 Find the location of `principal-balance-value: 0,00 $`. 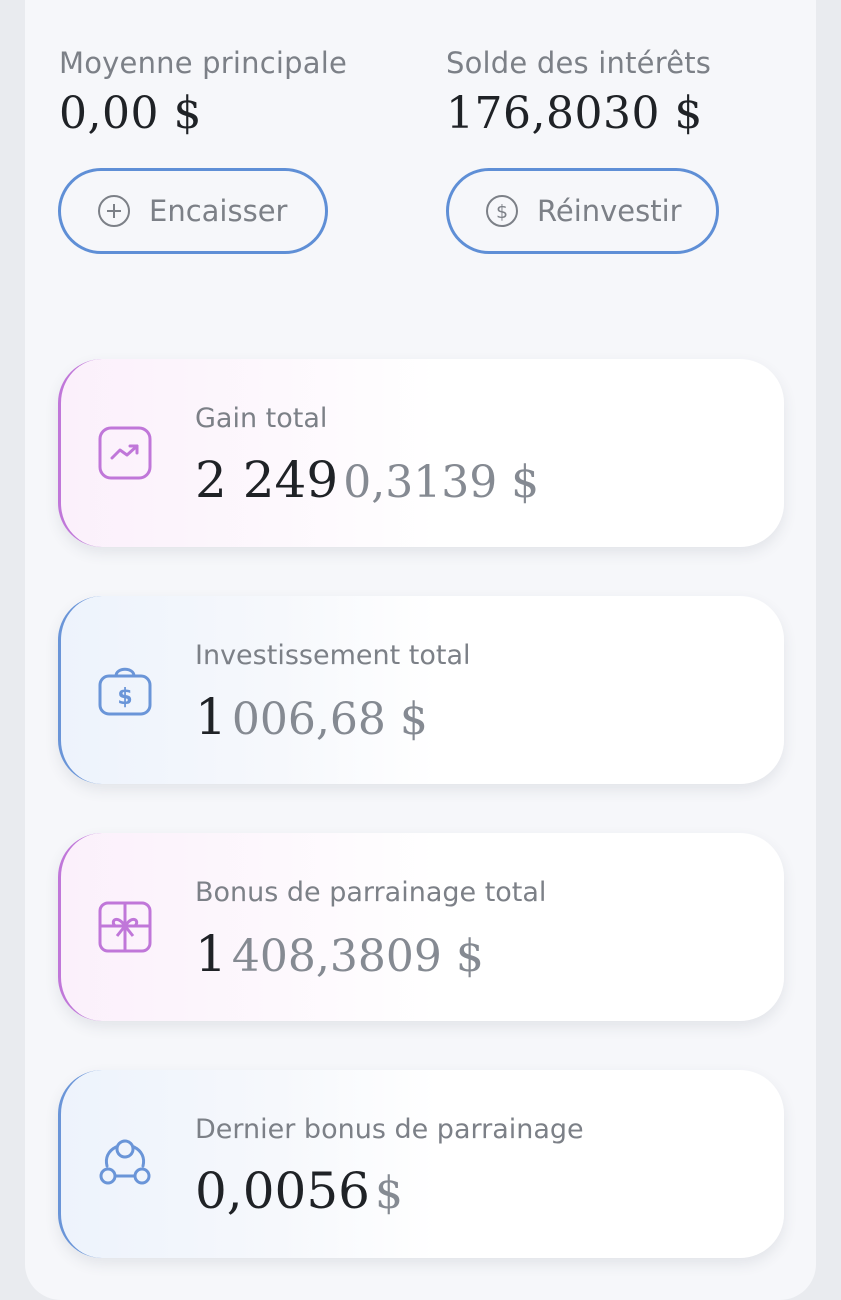

principal-balance-value: 0,00 $ is located at coordinates (130, 113).